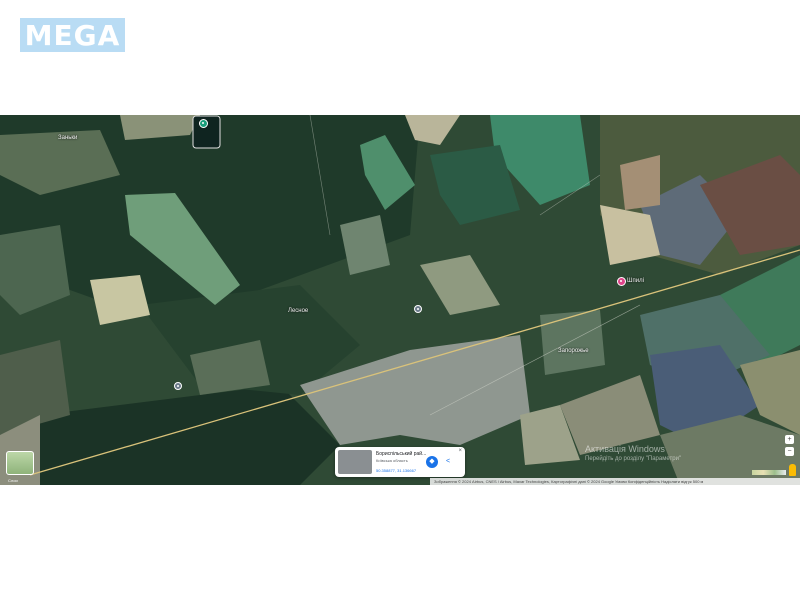  What do you see at coordinates (448, 462) in the screenshot?
I see `share-icon: <` at bounding box center [448, 462].